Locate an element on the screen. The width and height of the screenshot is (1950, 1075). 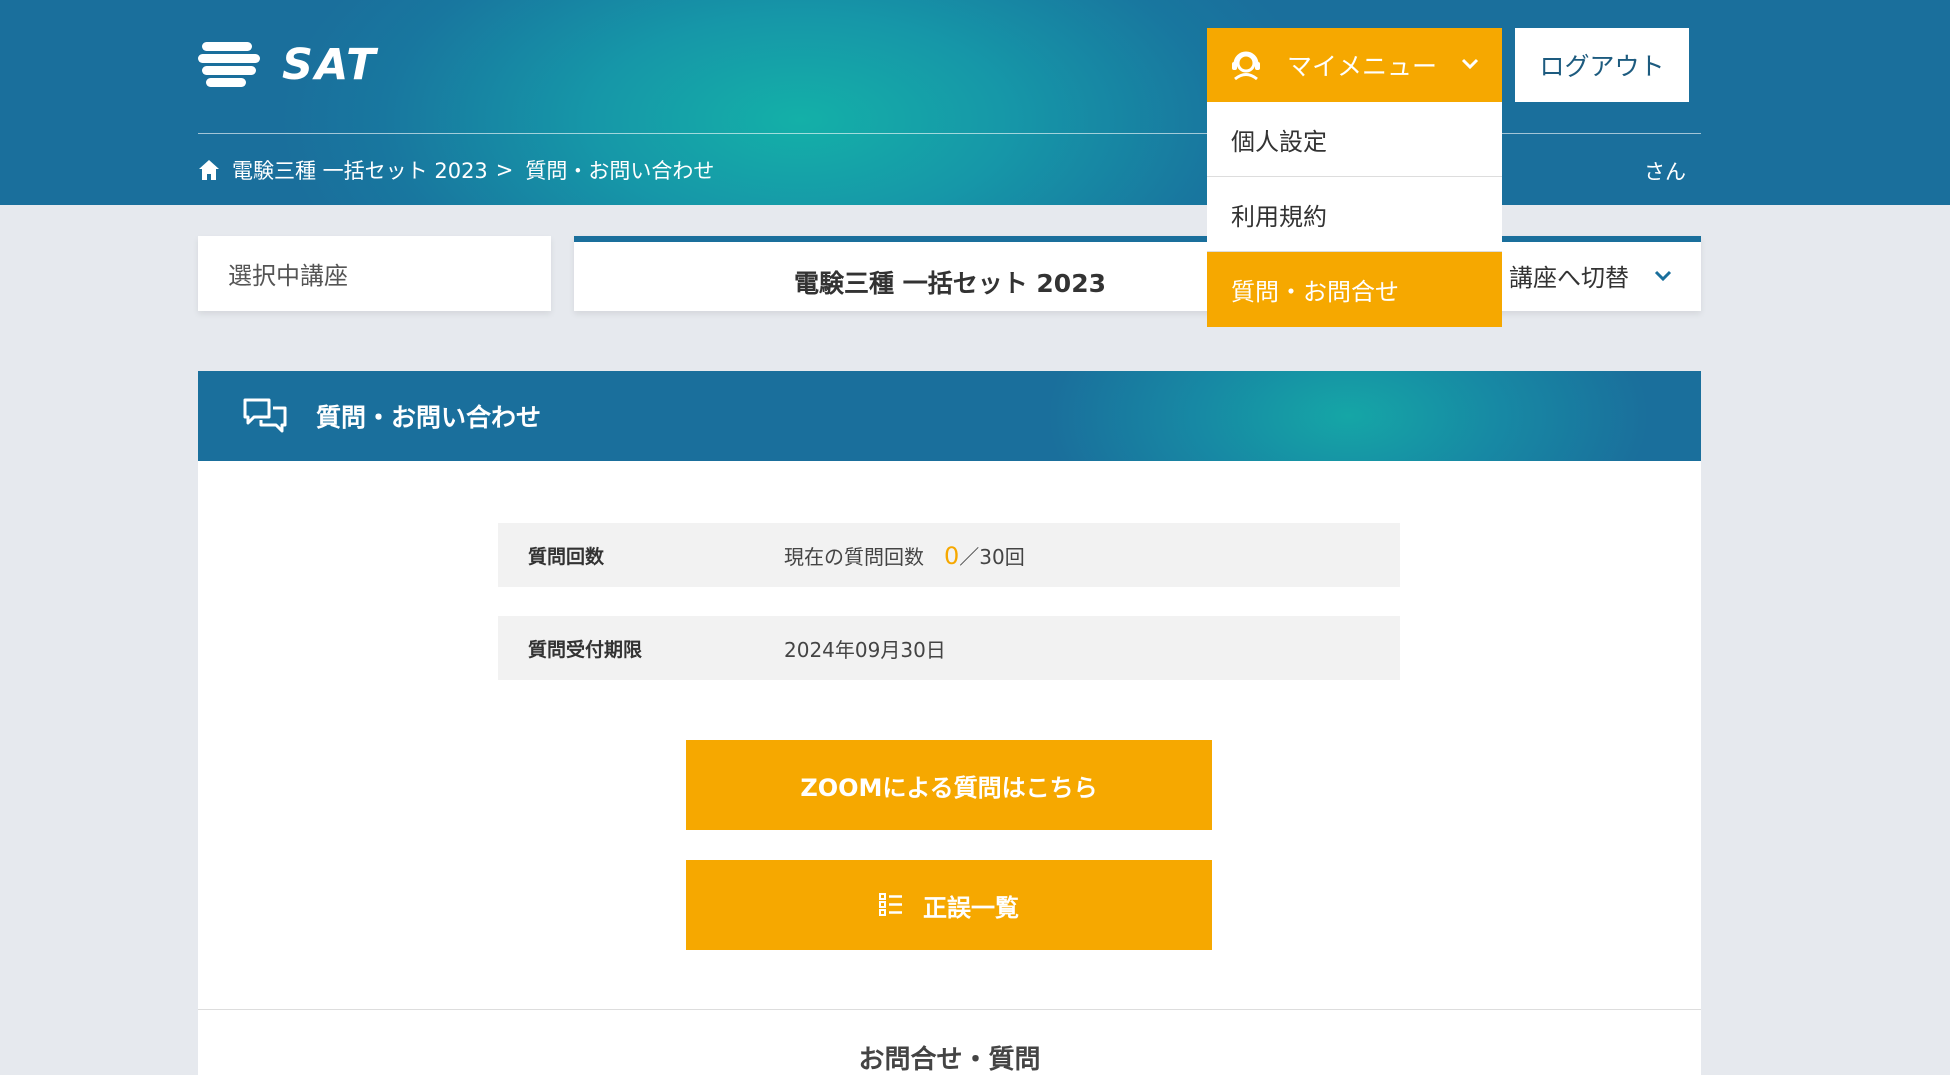
errata-button-label: 正誤一覧 is located at coordinates (971, 907).